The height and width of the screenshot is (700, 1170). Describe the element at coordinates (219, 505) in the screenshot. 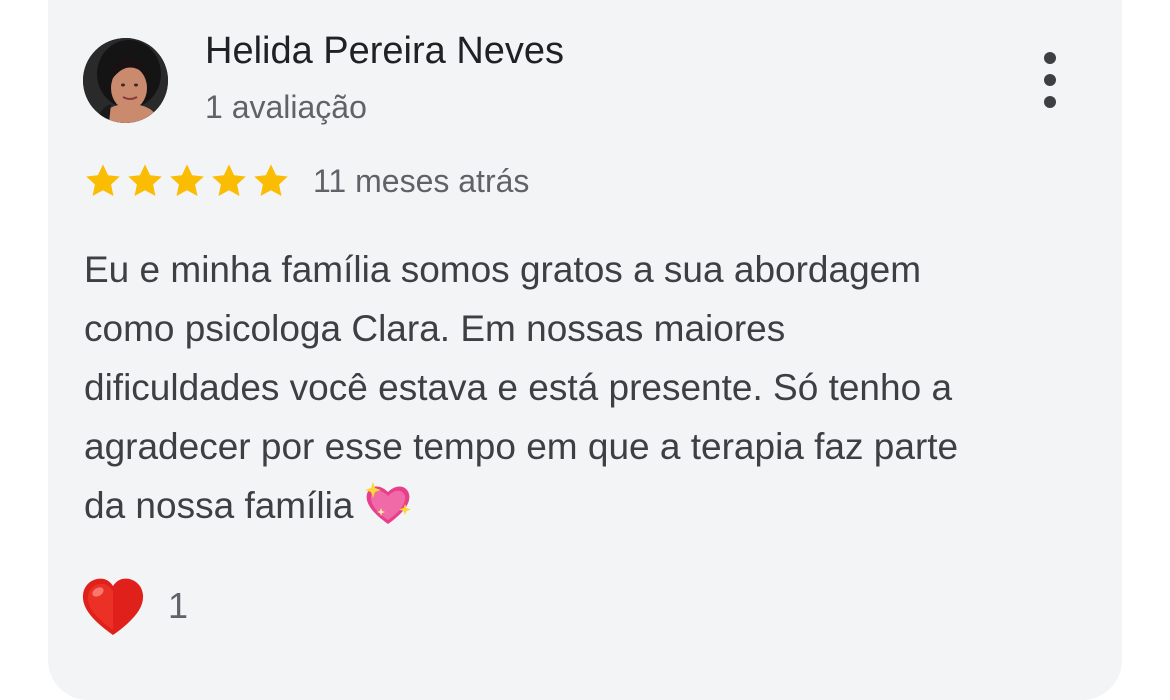

I see `review-text-line: da nossa família` at that location.